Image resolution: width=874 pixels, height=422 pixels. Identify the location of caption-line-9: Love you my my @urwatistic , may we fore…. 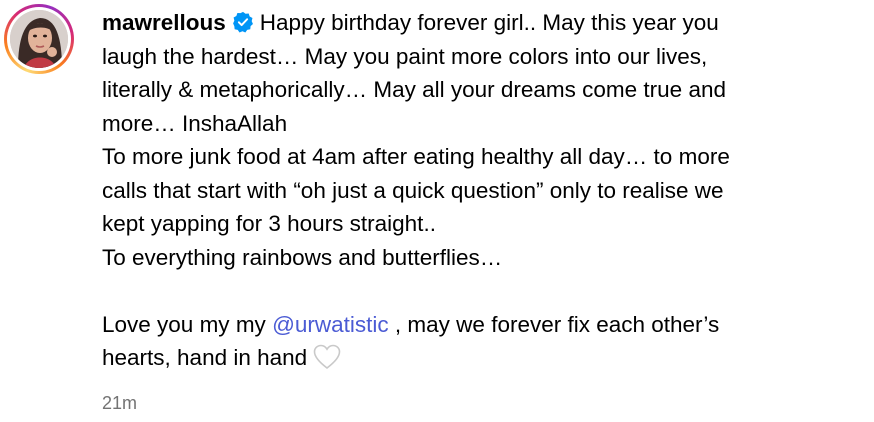
(477, 325).